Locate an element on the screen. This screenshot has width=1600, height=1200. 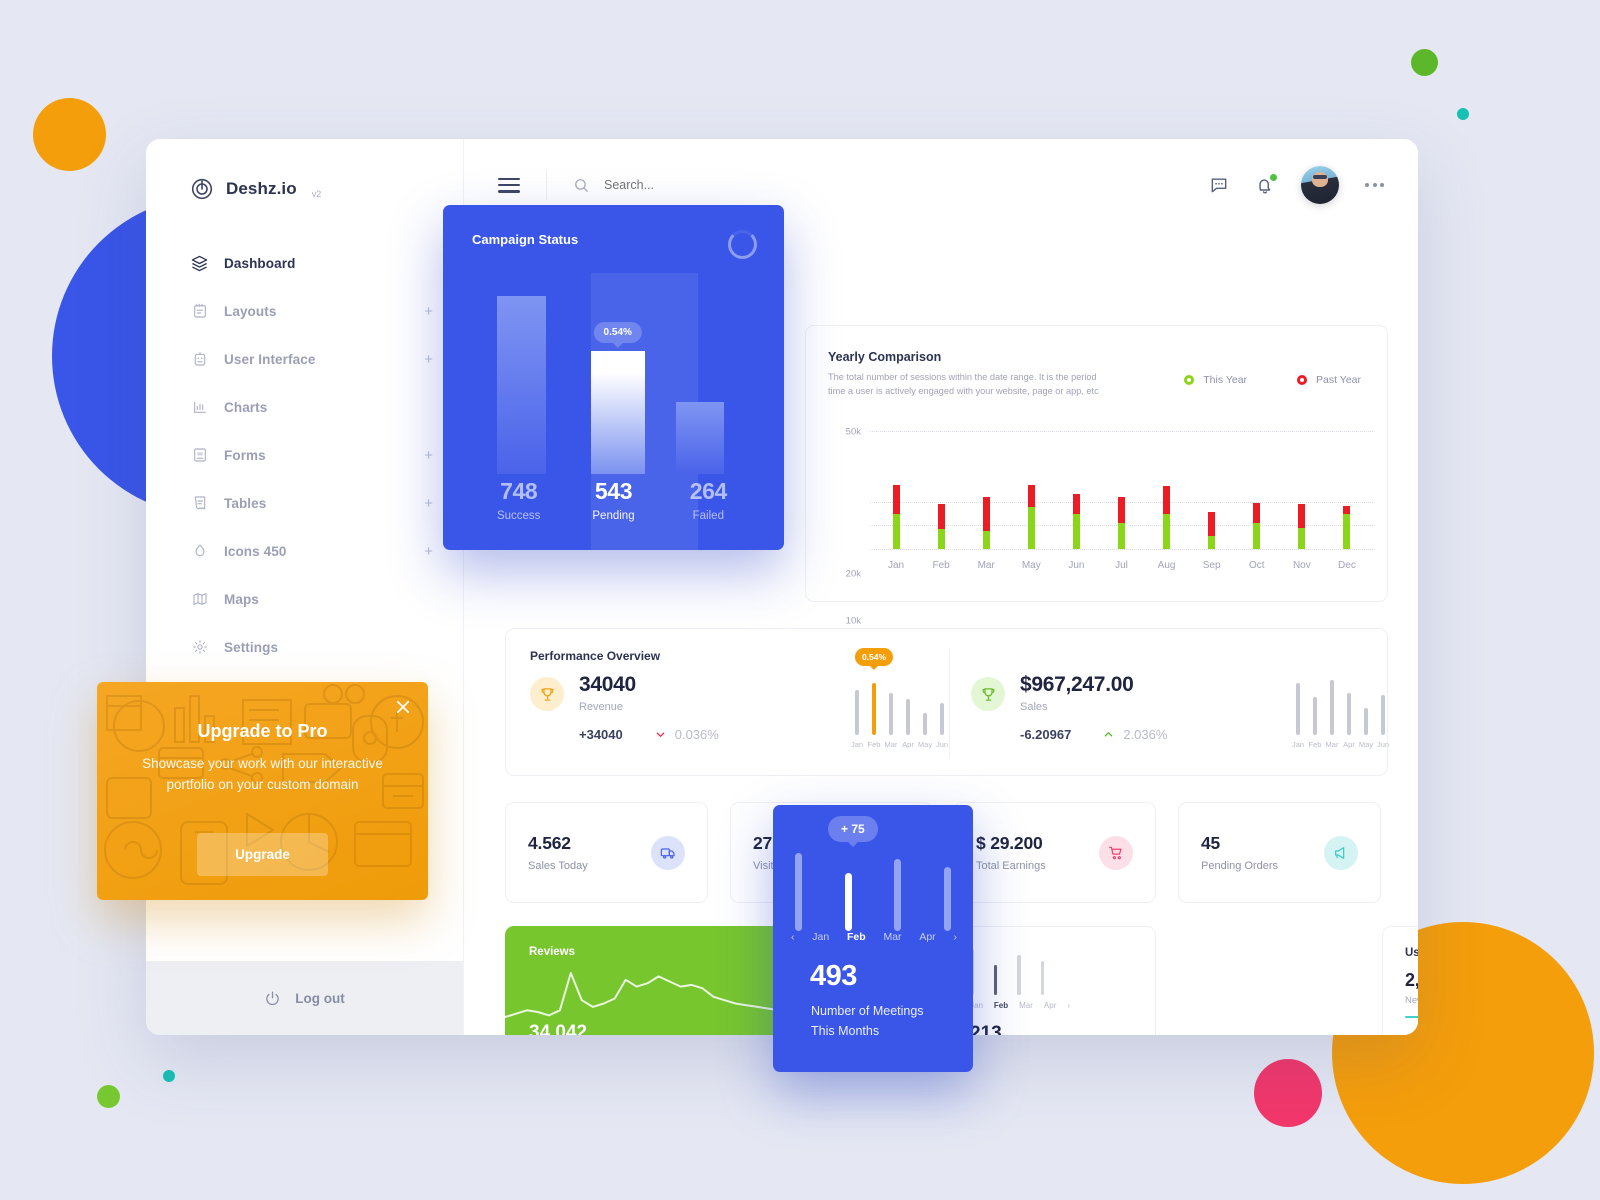
sidebar-item-forms: Forms + is located at coordinates (304, 455).